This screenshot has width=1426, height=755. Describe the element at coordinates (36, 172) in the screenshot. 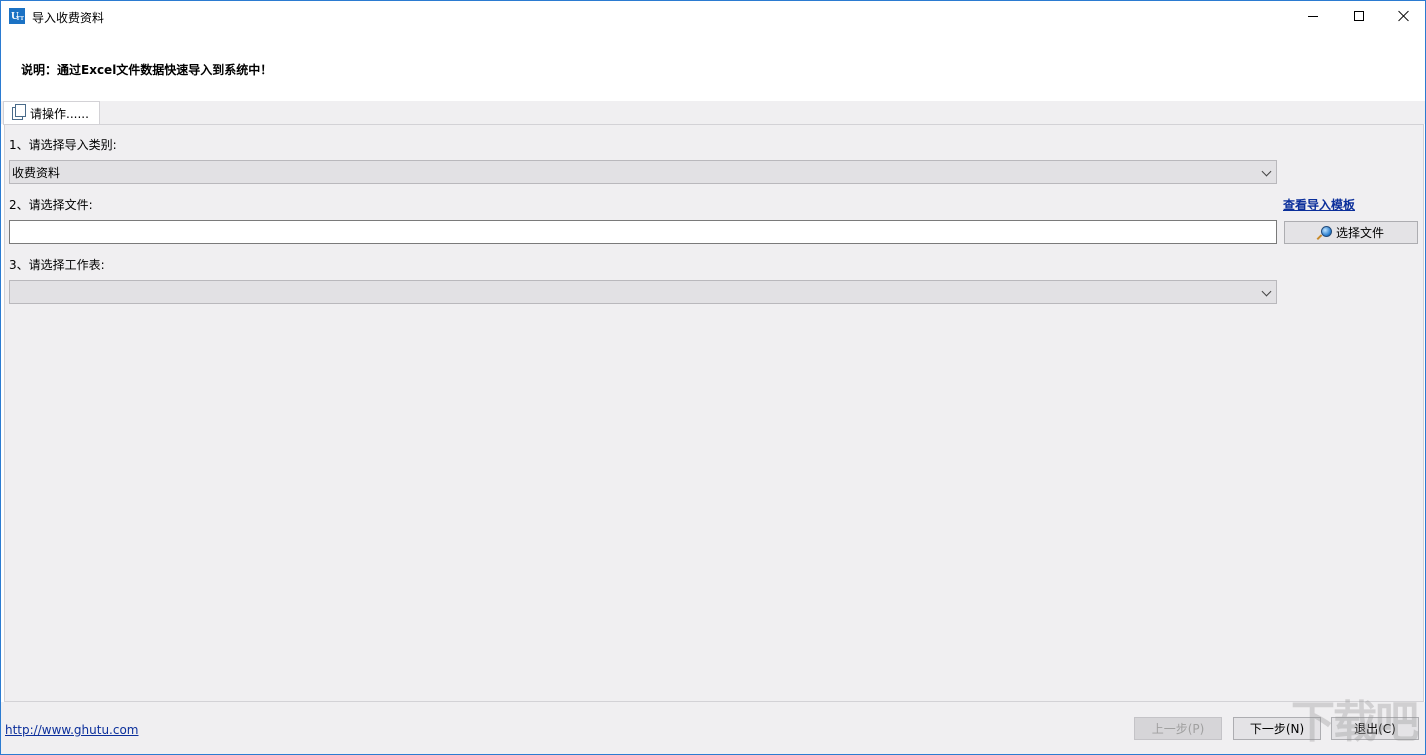

I see `import-category-value: 收费资料` at that location.